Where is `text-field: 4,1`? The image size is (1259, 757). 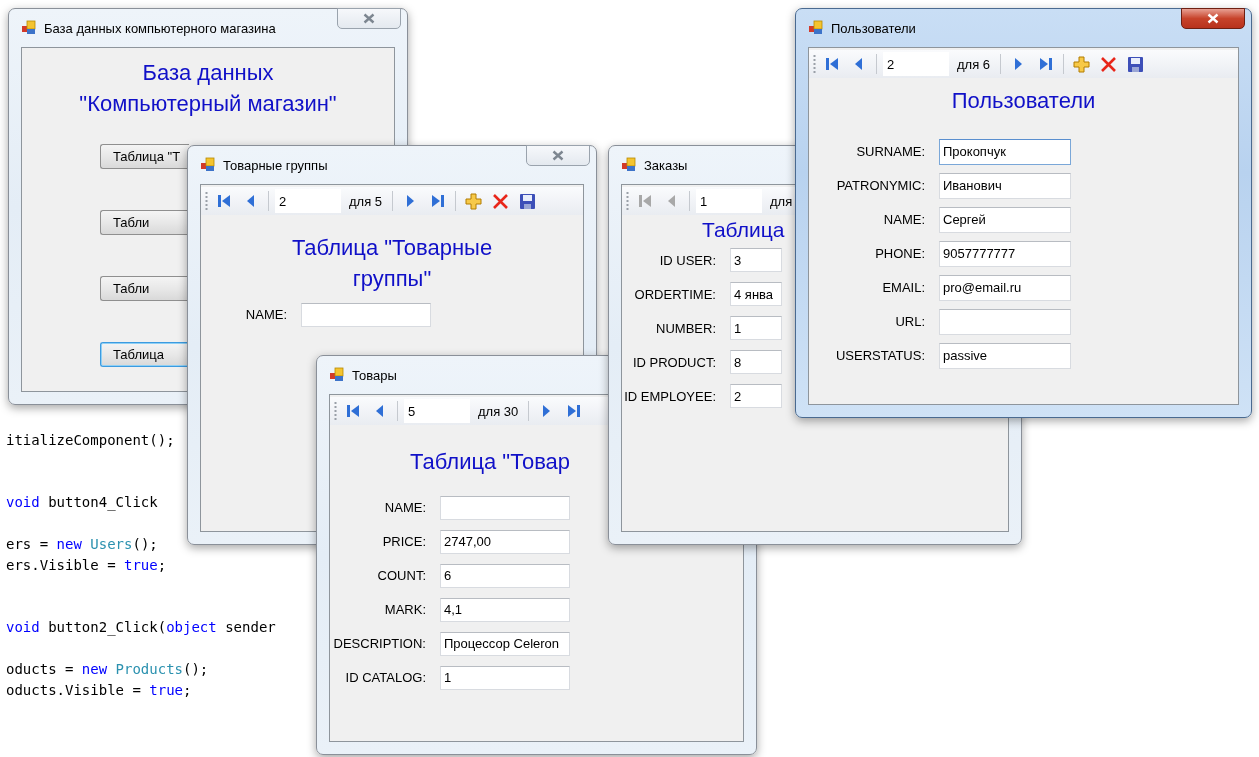 text-field: 4,1 is located at coordinates (505, 609).